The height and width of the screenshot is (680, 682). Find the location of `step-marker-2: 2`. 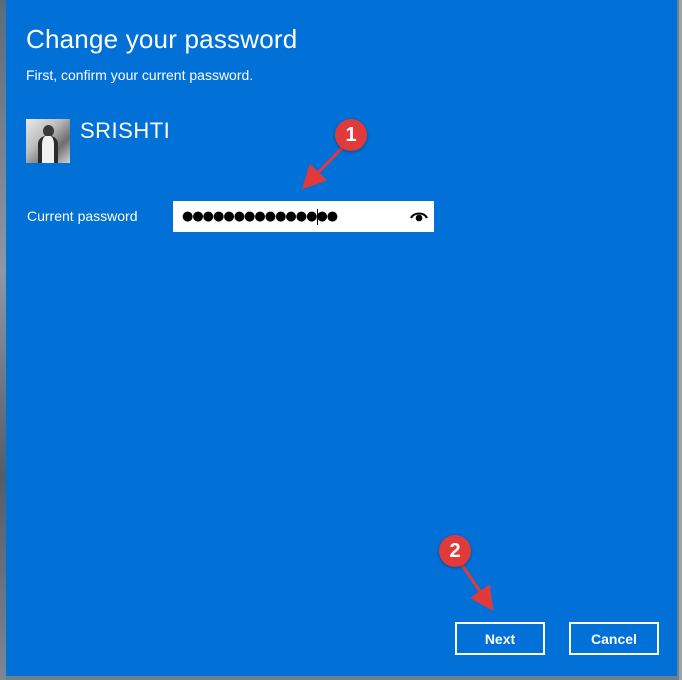

step-marker-2: 2 is located at coordinates (455, 551).